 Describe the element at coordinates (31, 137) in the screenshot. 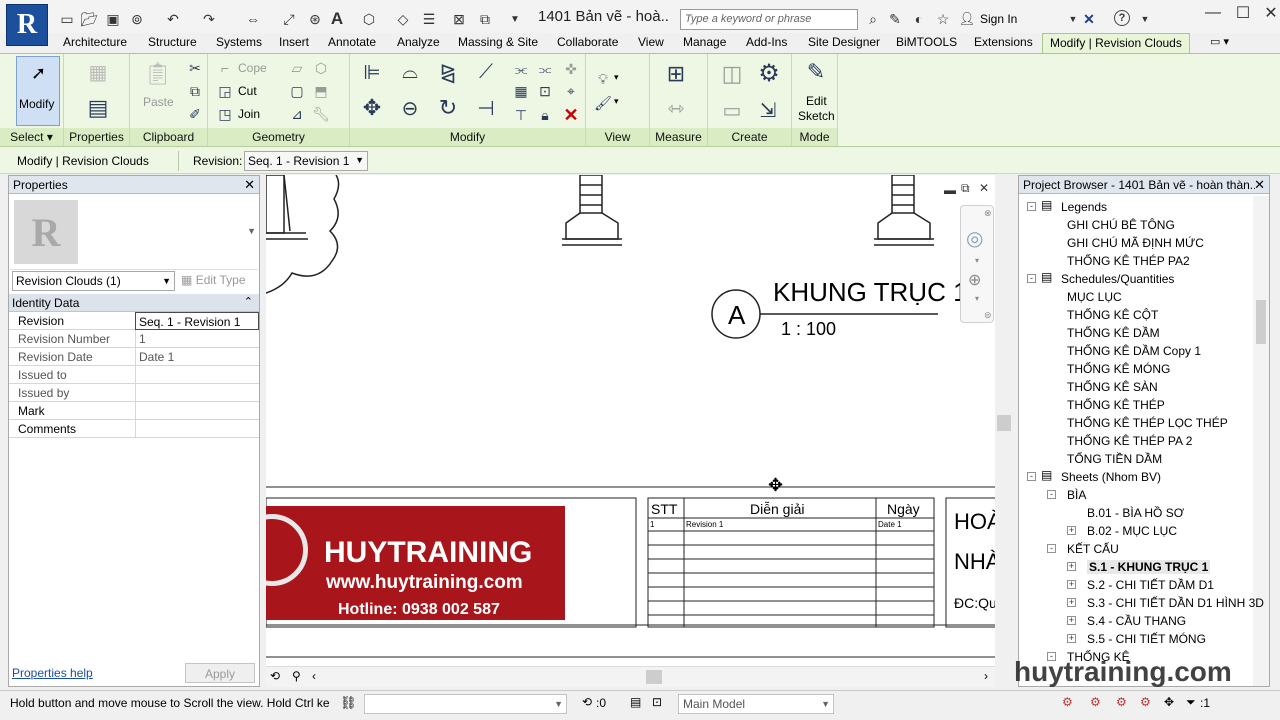

I see `select-panel-label: Select ▾` at that location.